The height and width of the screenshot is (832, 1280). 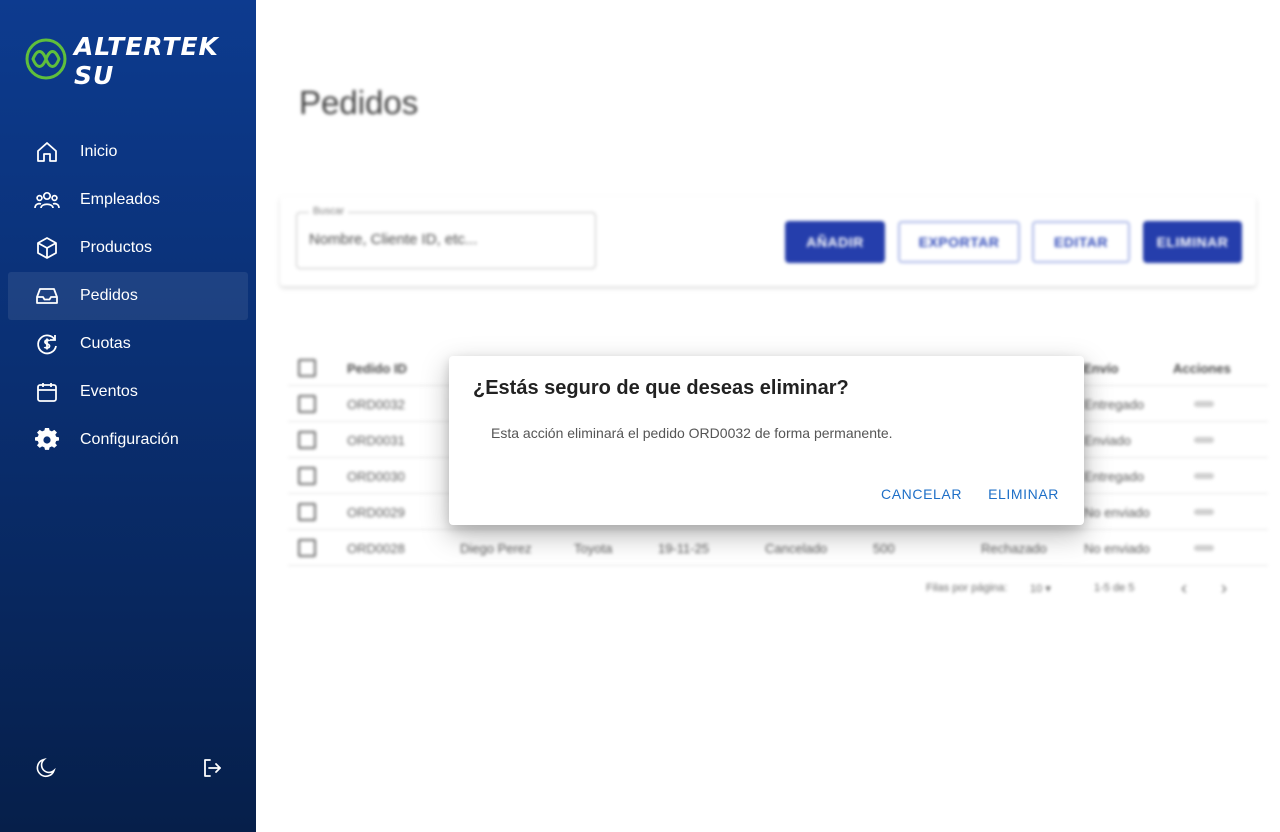 I want to click on sidebar-item-label: Inicio, so click(x=99, y=151).